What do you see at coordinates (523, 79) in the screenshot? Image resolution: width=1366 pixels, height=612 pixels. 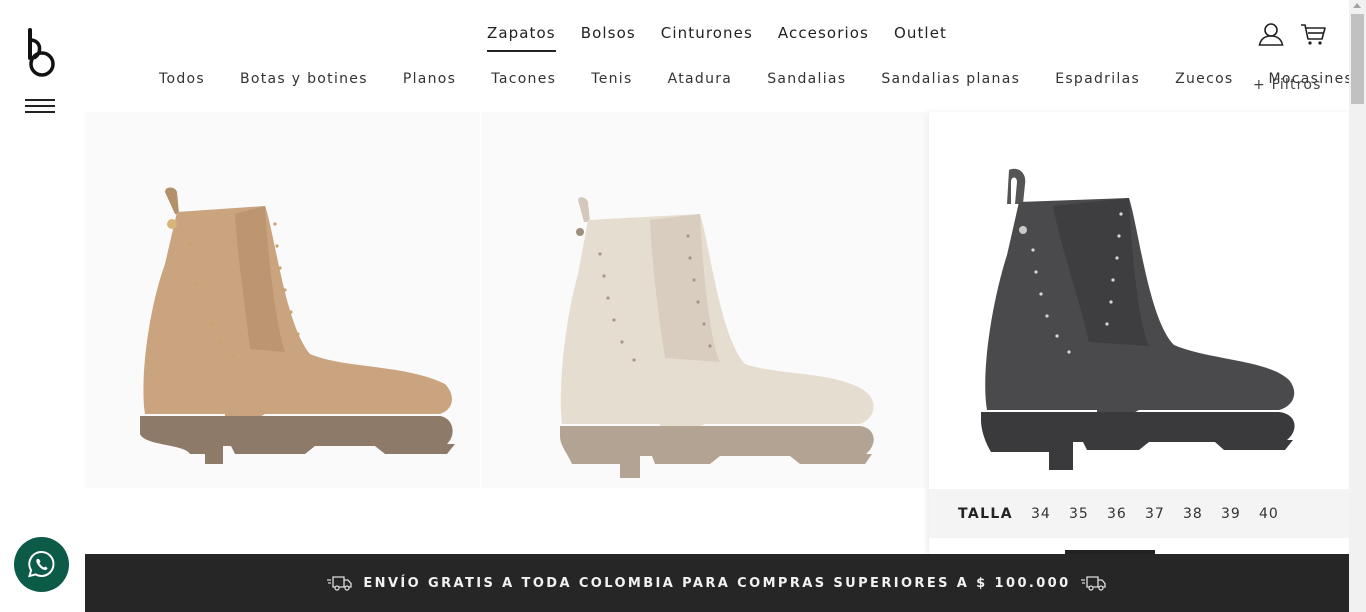 I see `subnav-tacones: Tacones` at bounding box center [523, 79].